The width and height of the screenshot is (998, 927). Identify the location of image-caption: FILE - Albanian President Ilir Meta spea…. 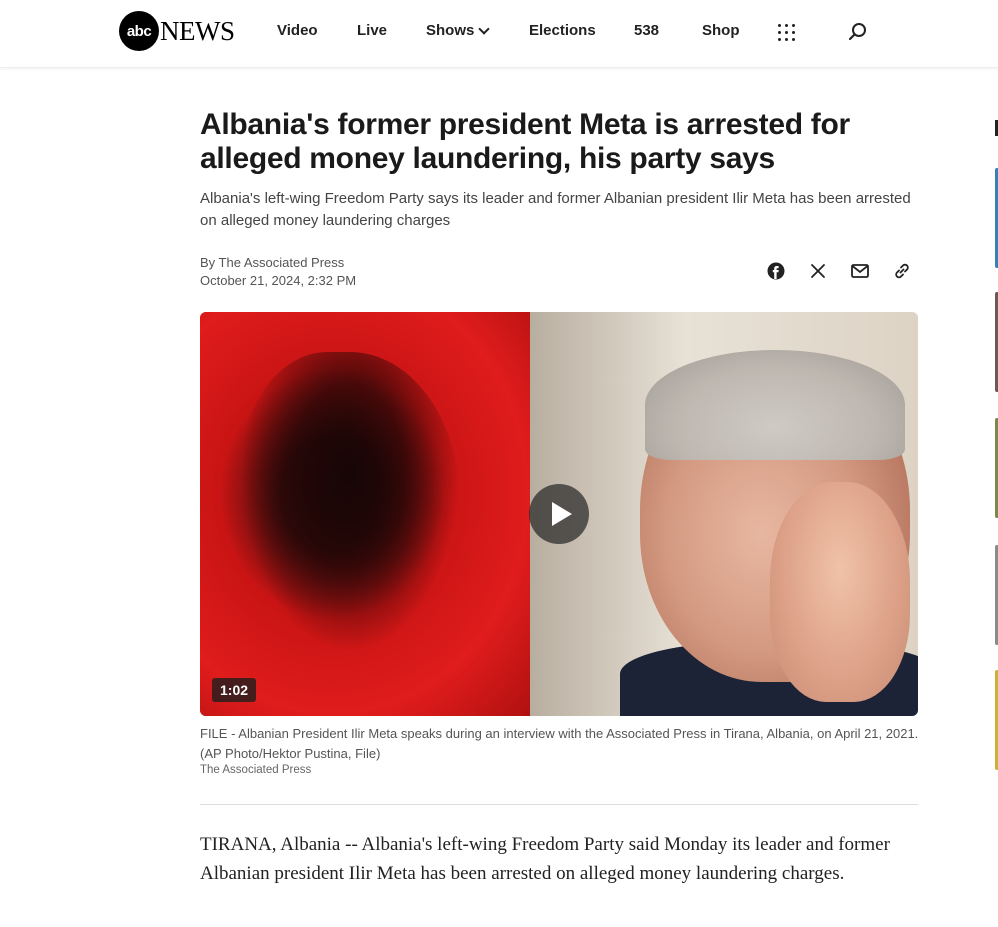
(559, 743).